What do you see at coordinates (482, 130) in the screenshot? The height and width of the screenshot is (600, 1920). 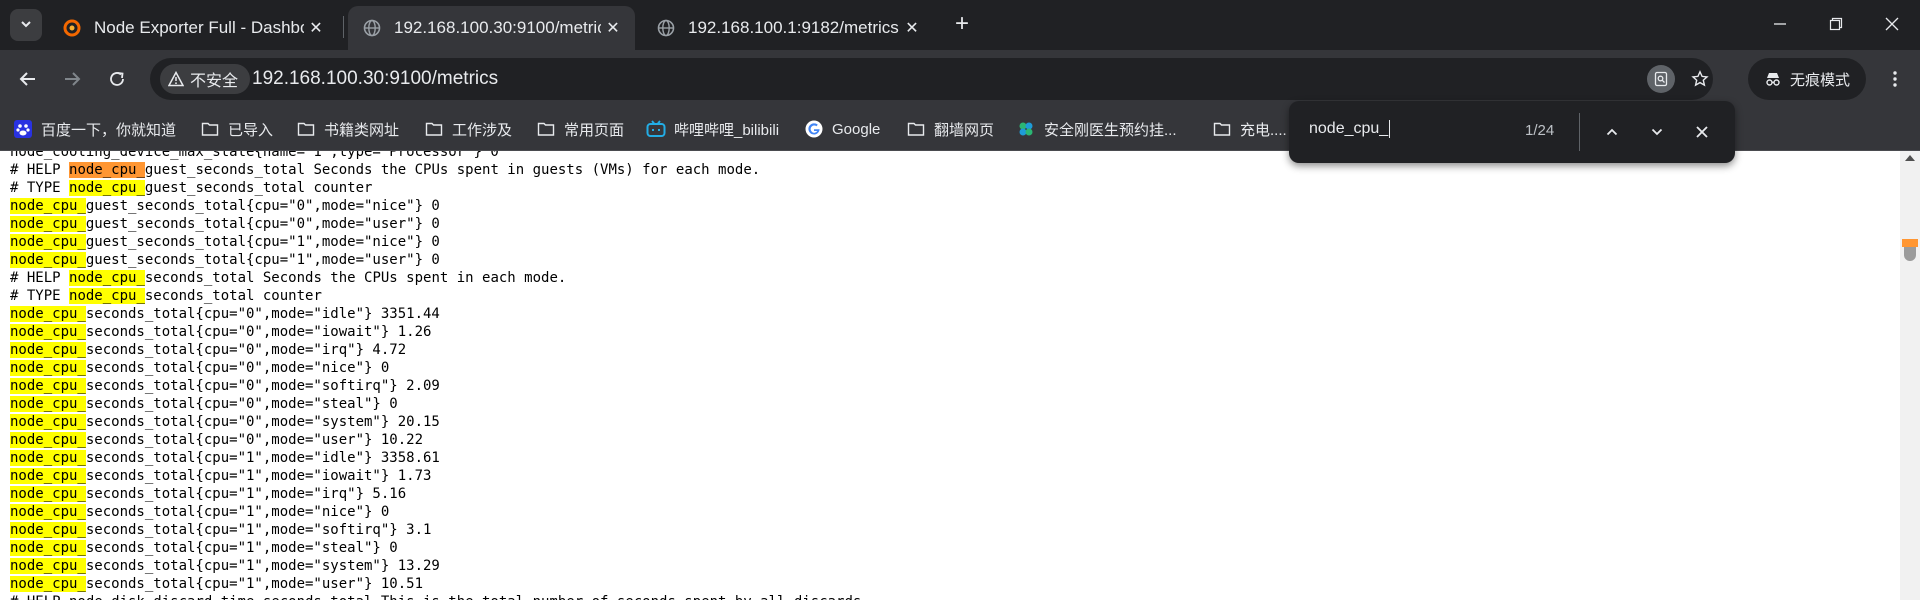 I see `bookmark-label: 工作涉及` at bounding box center [482, 130].